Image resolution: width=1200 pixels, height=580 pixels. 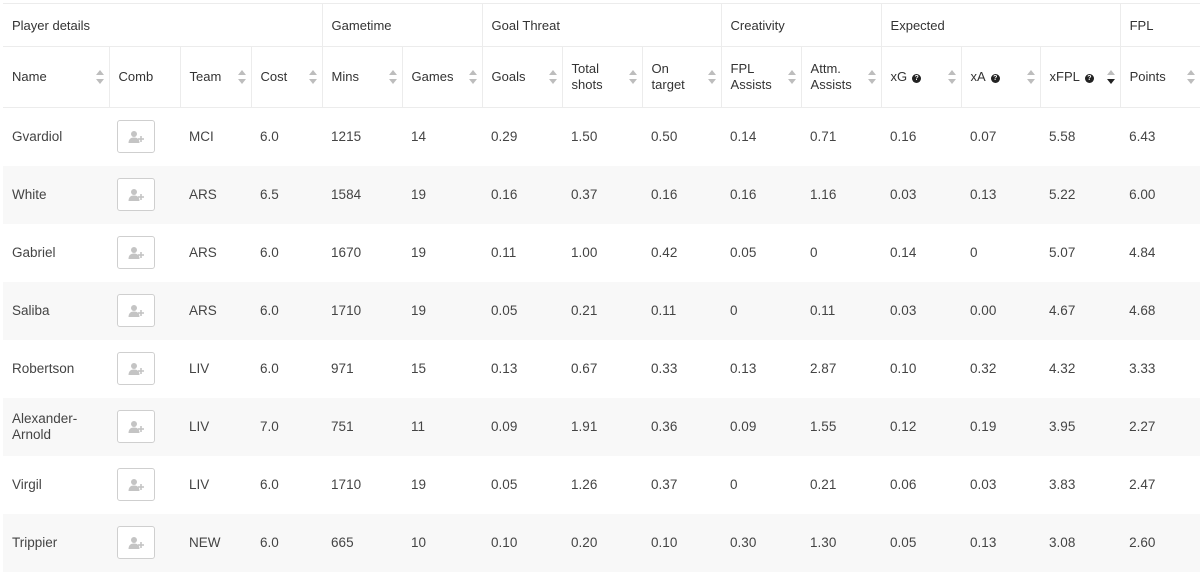 I want to click on add-user-icon, so click(x=136, y=194).